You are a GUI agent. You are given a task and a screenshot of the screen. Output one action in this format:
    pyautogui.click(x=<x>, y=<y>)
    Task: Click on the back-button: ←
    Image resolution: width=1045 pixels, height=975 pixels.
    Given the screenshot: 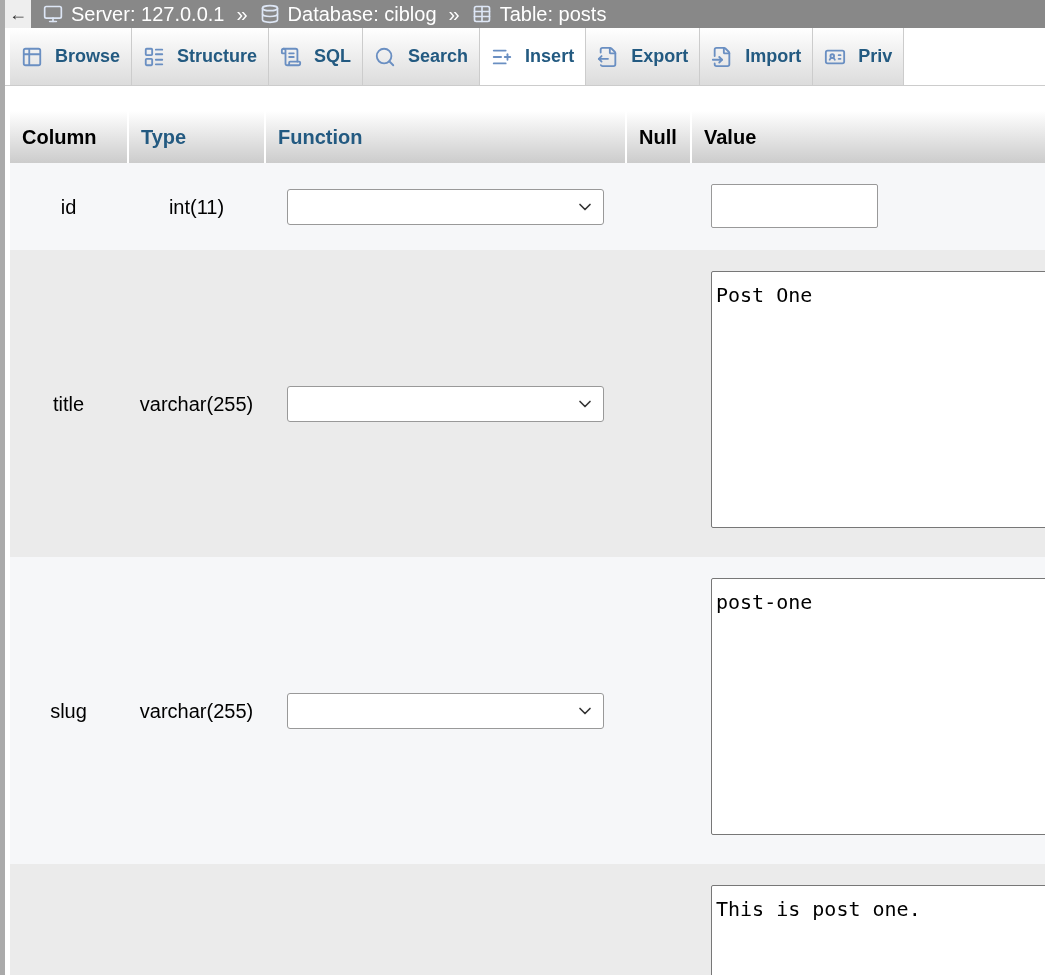 What is the action you would take?
    pyautogui.click(x=18, y=14)
    